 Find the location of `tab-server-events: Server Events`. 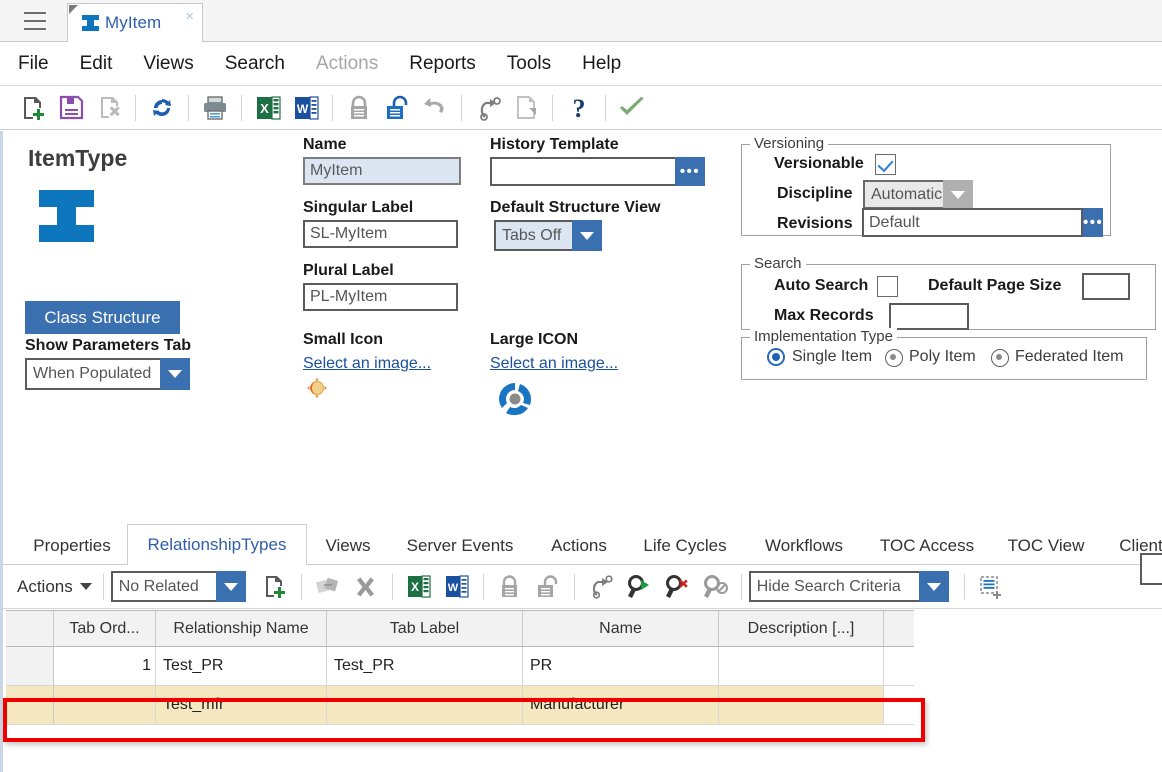

tab-server-events: Server Events is located at coordinates (460, 545).